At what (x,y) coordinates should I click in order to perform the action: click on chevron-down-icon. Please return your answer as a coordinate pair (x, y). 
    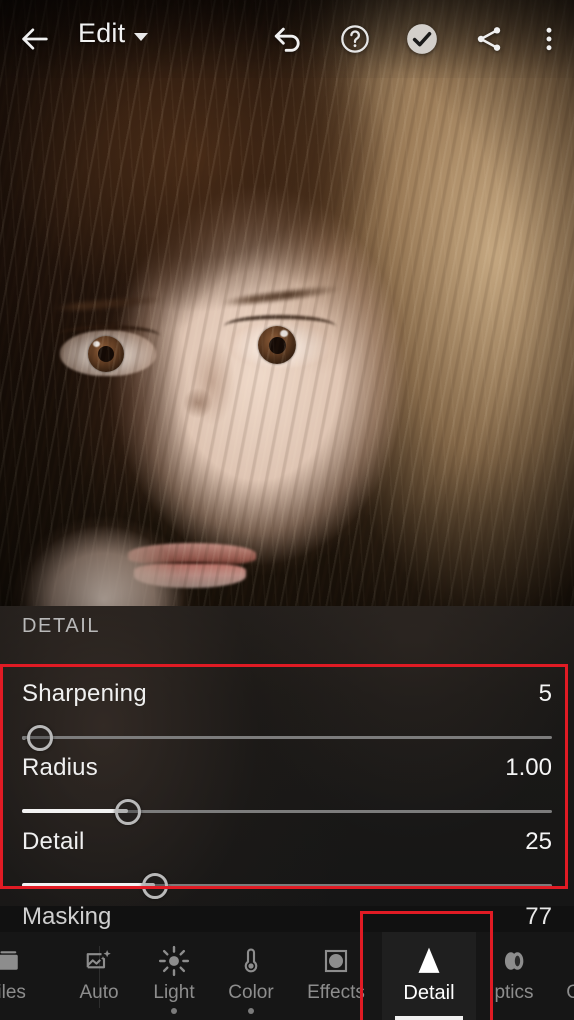
    Looking at the image, I should click on (141, 36).